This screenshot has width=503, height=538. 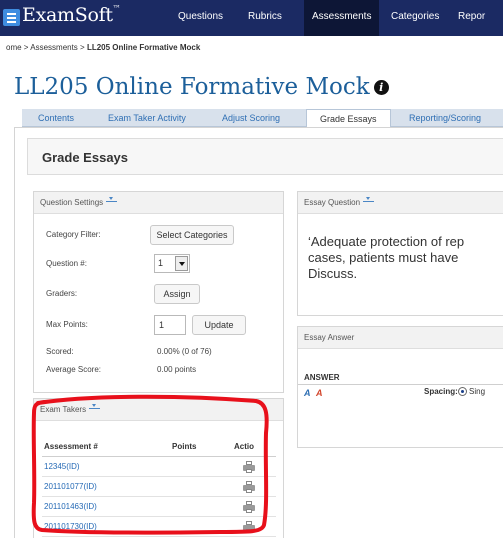 What do you see at coordinates (462, 391) in the screenshot?
I see `single-spacing-radio` at bounding box center [462, 391].